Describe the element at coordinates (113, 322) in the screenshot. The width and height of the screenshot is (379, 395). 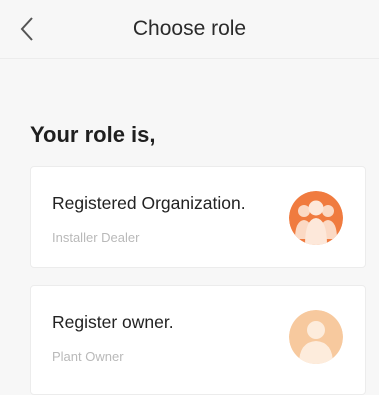
I see `role-title: Register owner.` at that location.